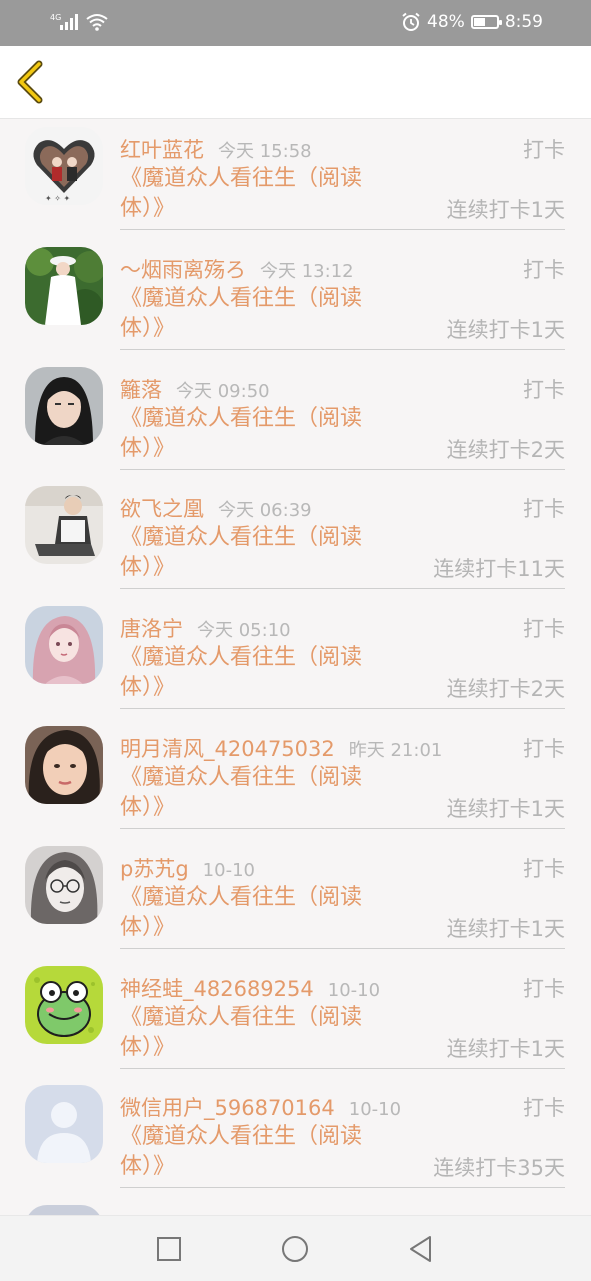 This screenshot has height=1281, width=591. I want to click on checkin-time: 今天 15:58, so click(265, 151).